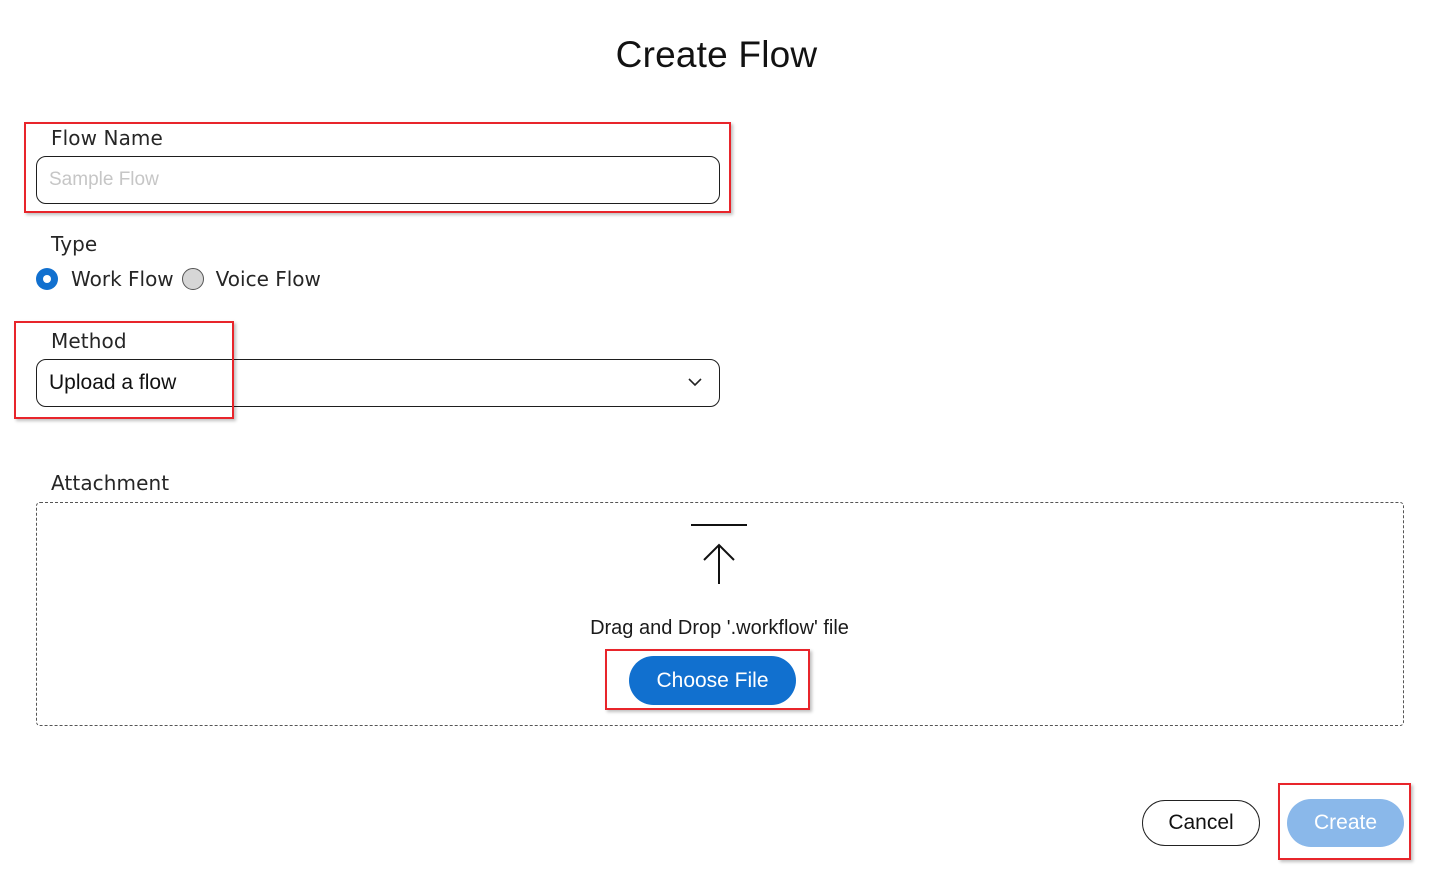 This screenshot has height=880, width=1433. I want to click on attachment-label: Attachment, so click(110, 483).